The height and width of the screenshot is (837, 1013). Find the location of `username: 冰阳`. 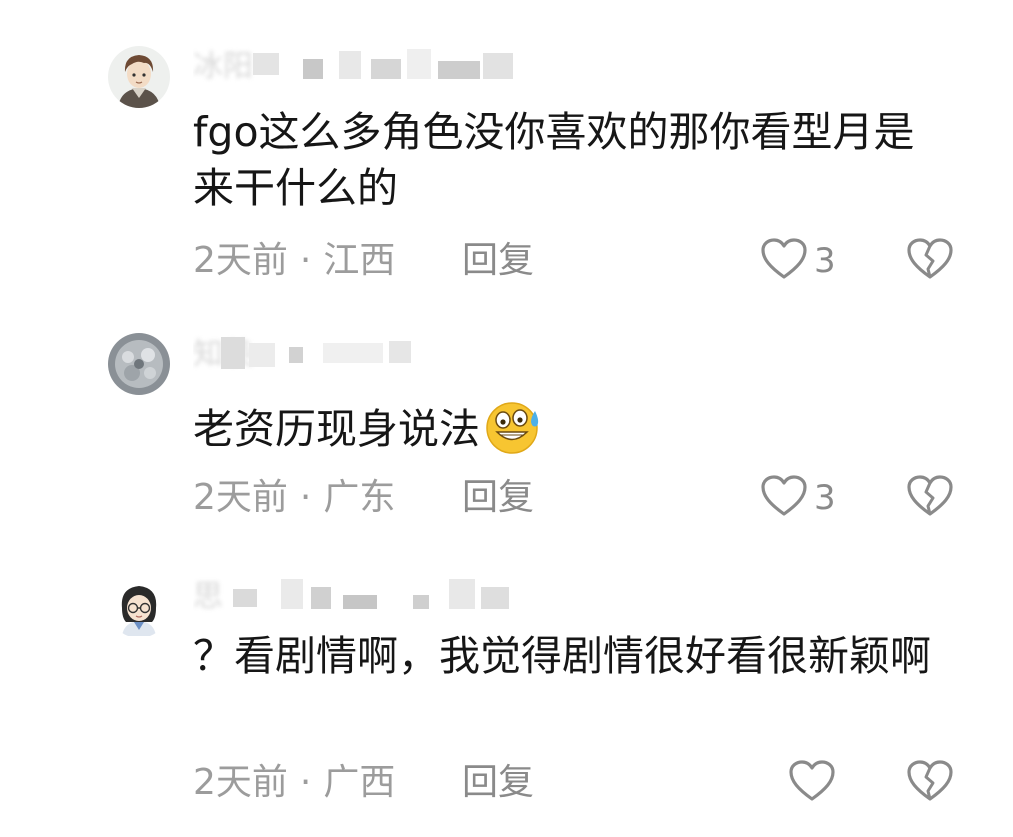

username: 冰阳 is located at coordinates (363, 67).